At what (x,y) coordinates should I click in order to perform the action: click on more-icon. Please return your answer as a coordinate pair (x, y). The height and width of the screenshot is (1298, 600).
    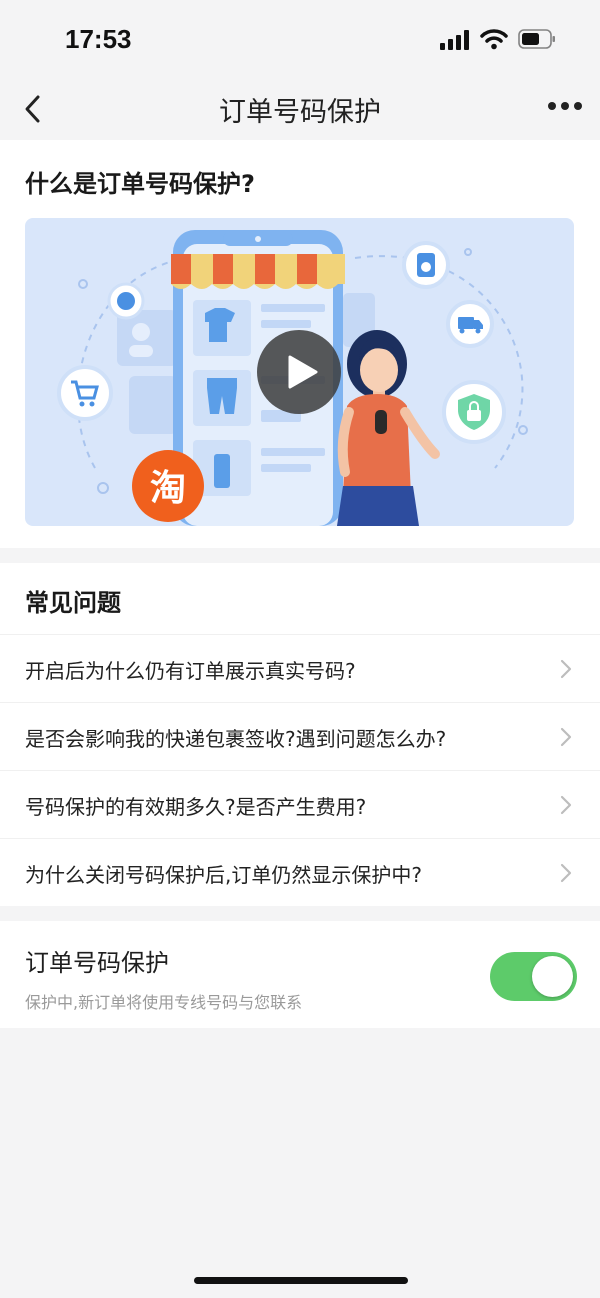
    Looking at the image, I should click on (565, 107).